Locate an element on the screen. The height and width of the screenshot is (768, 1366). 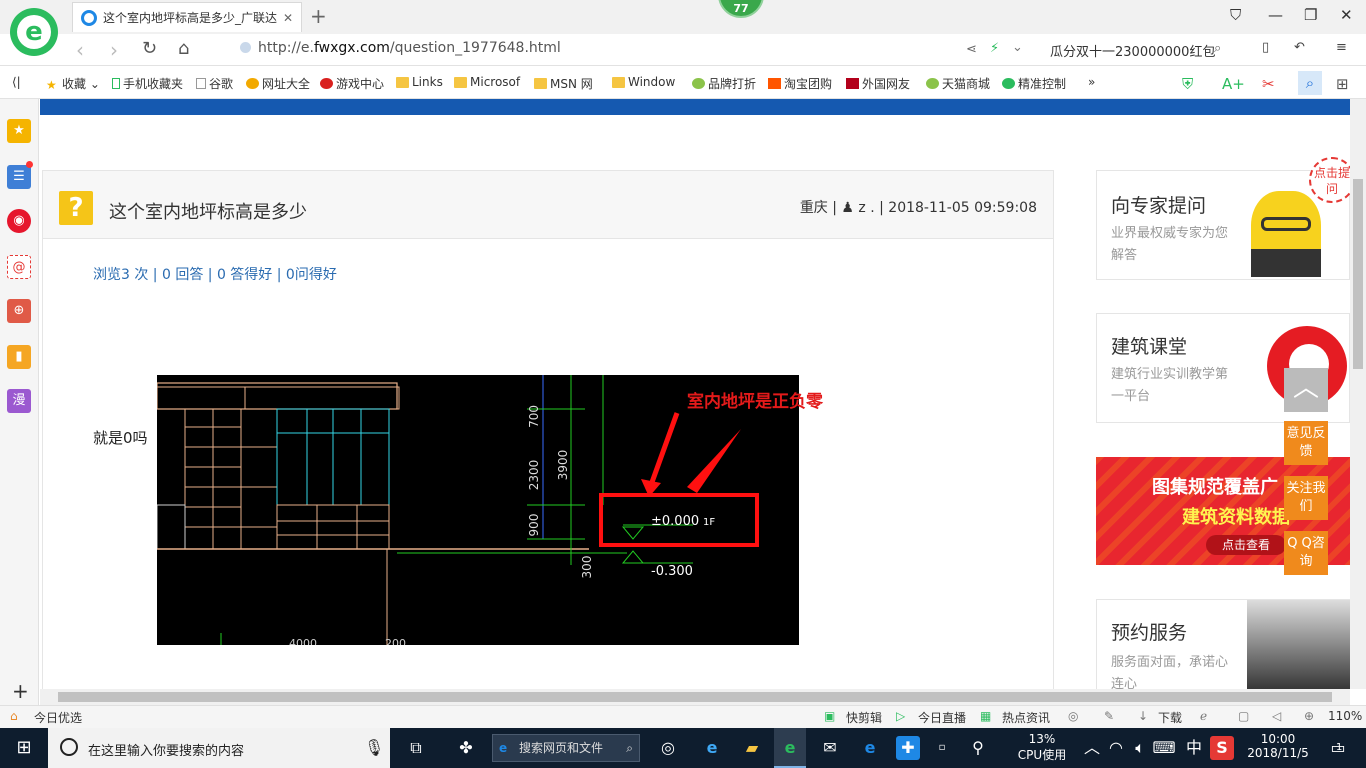
sound-icon: ◁ is located at coordinates (1276, 716).